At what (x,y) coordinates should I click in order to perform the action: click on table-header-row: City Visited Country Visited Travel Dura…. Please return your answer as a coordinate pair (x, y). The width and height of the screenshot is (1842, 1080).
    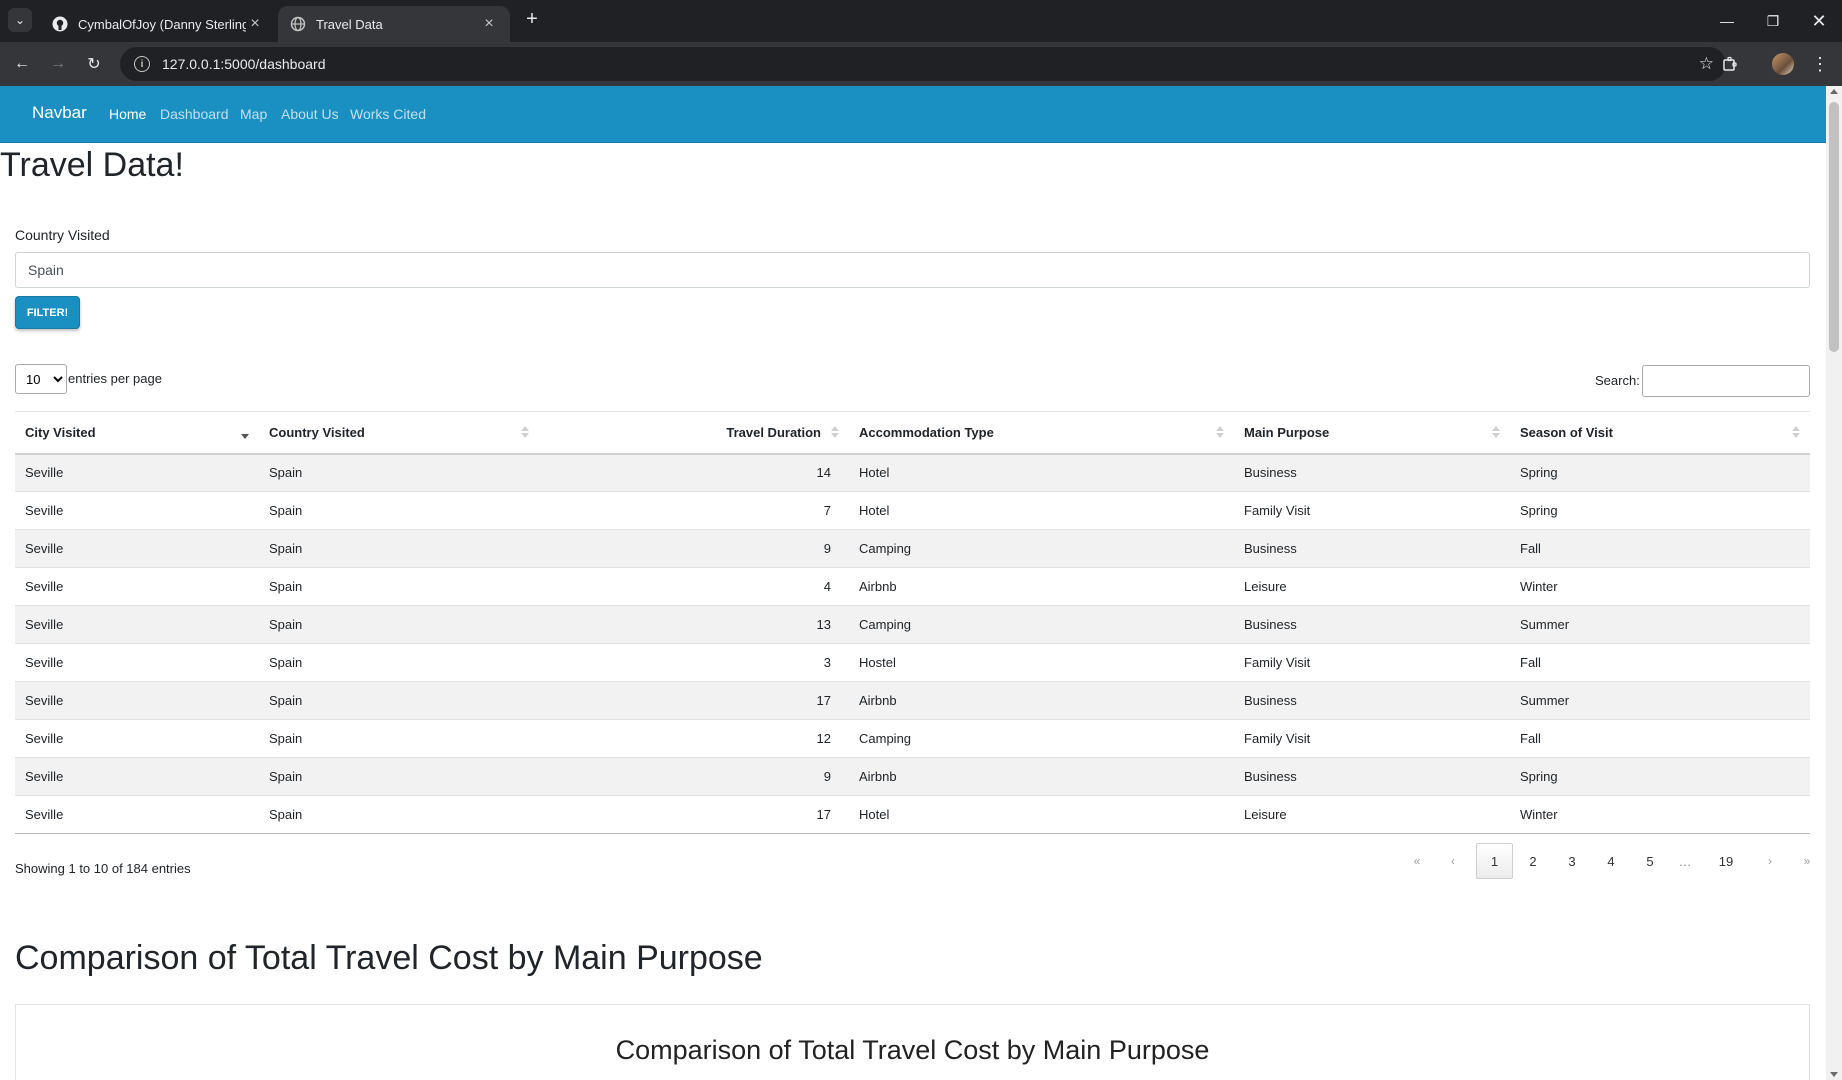
    Looking at the image, I should click on (912, 433).